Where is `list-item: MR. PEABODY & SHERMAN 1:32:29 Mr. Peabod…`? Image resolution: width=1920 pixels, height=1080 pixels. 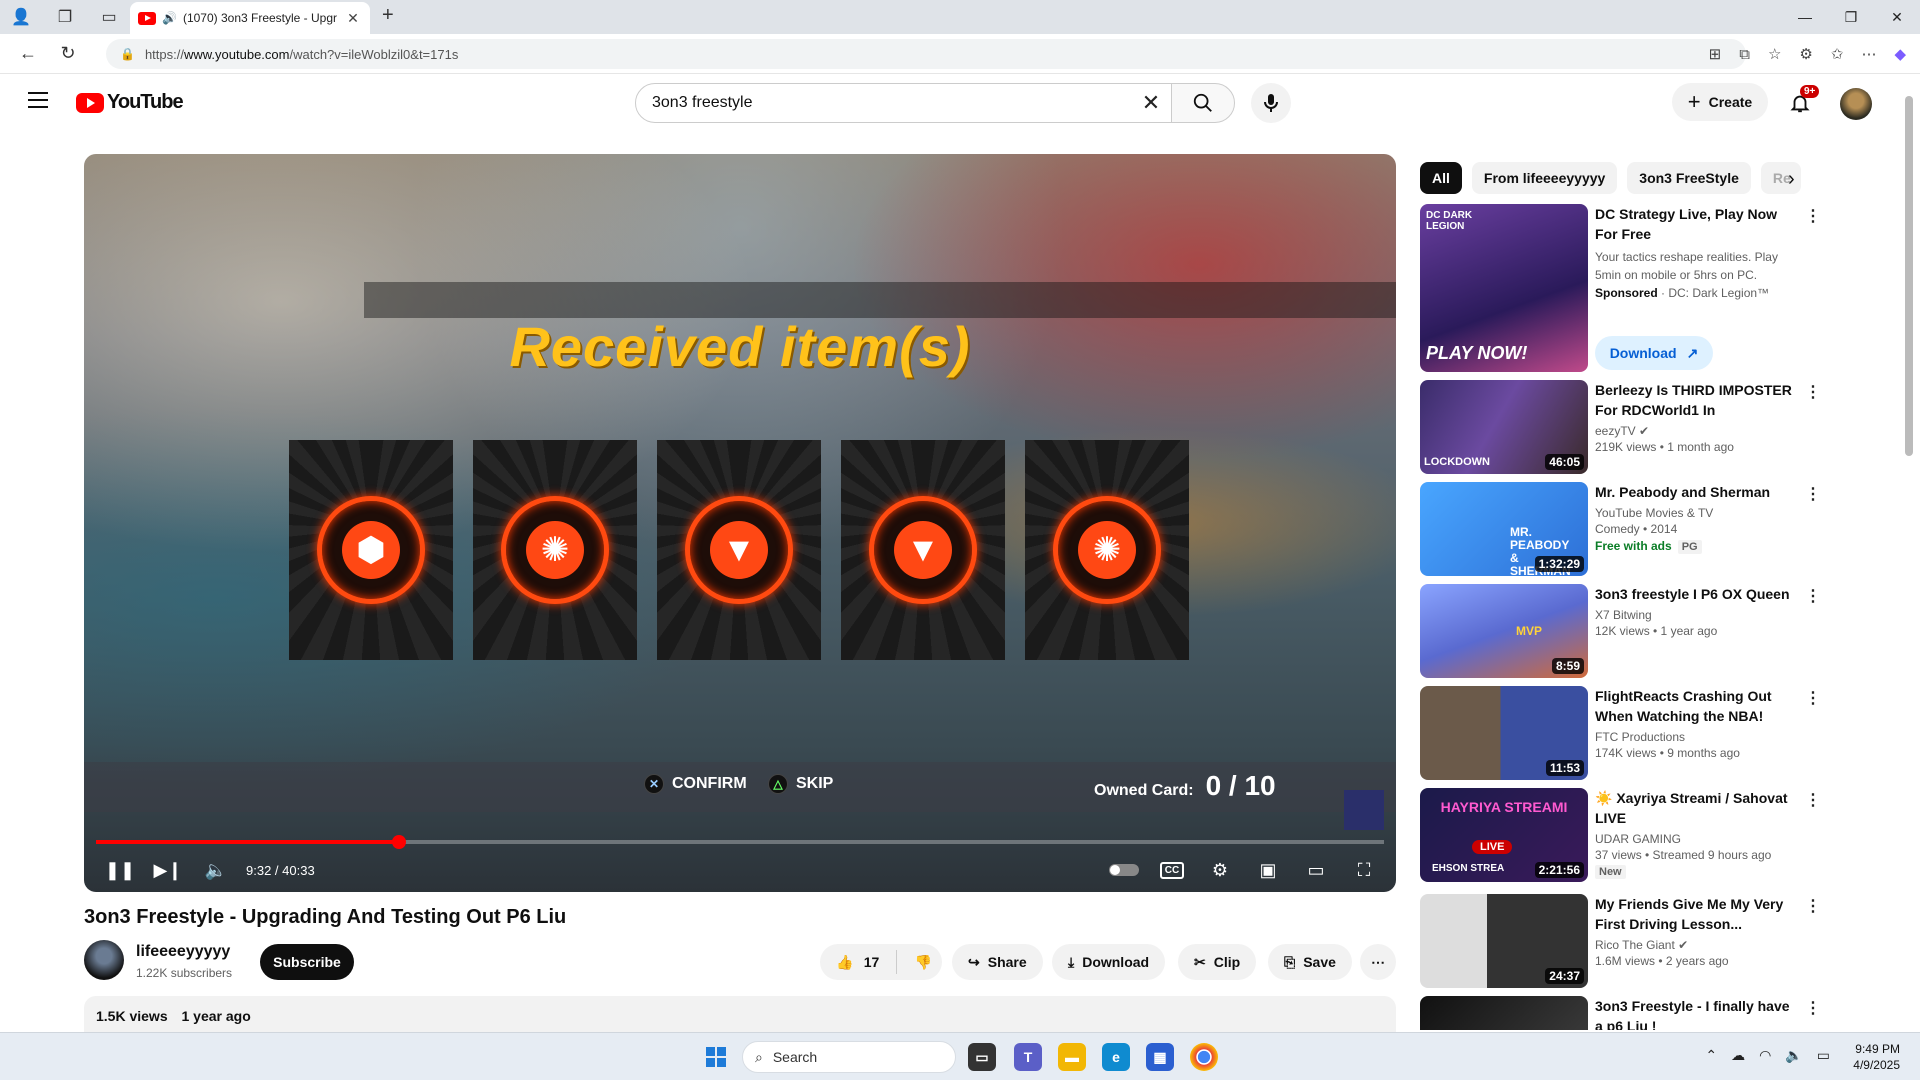 list-item: MR. PEABODY & SHERMAN 1:32:29 Mr. Peabod… is located at coordinates (1620, 529).